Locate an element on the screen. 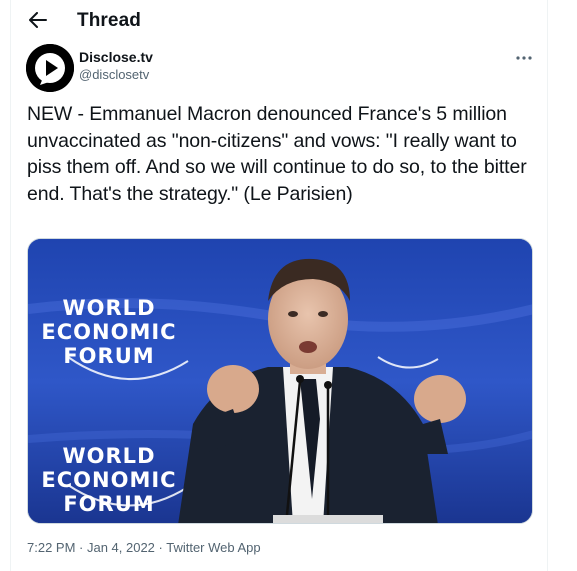 This screenshot has height=571, width=577. arrow-left-icon is located at coordinates (38, 20).